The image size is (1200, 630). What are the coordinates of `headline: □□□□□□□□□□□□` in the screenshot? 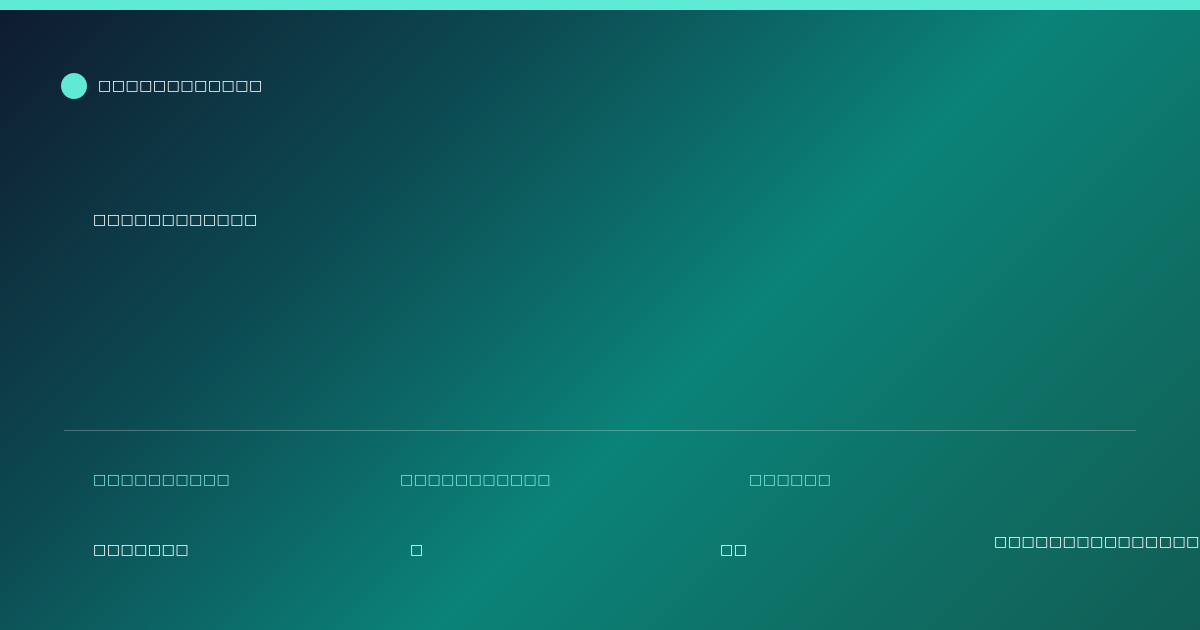 It's located at (175, 220).